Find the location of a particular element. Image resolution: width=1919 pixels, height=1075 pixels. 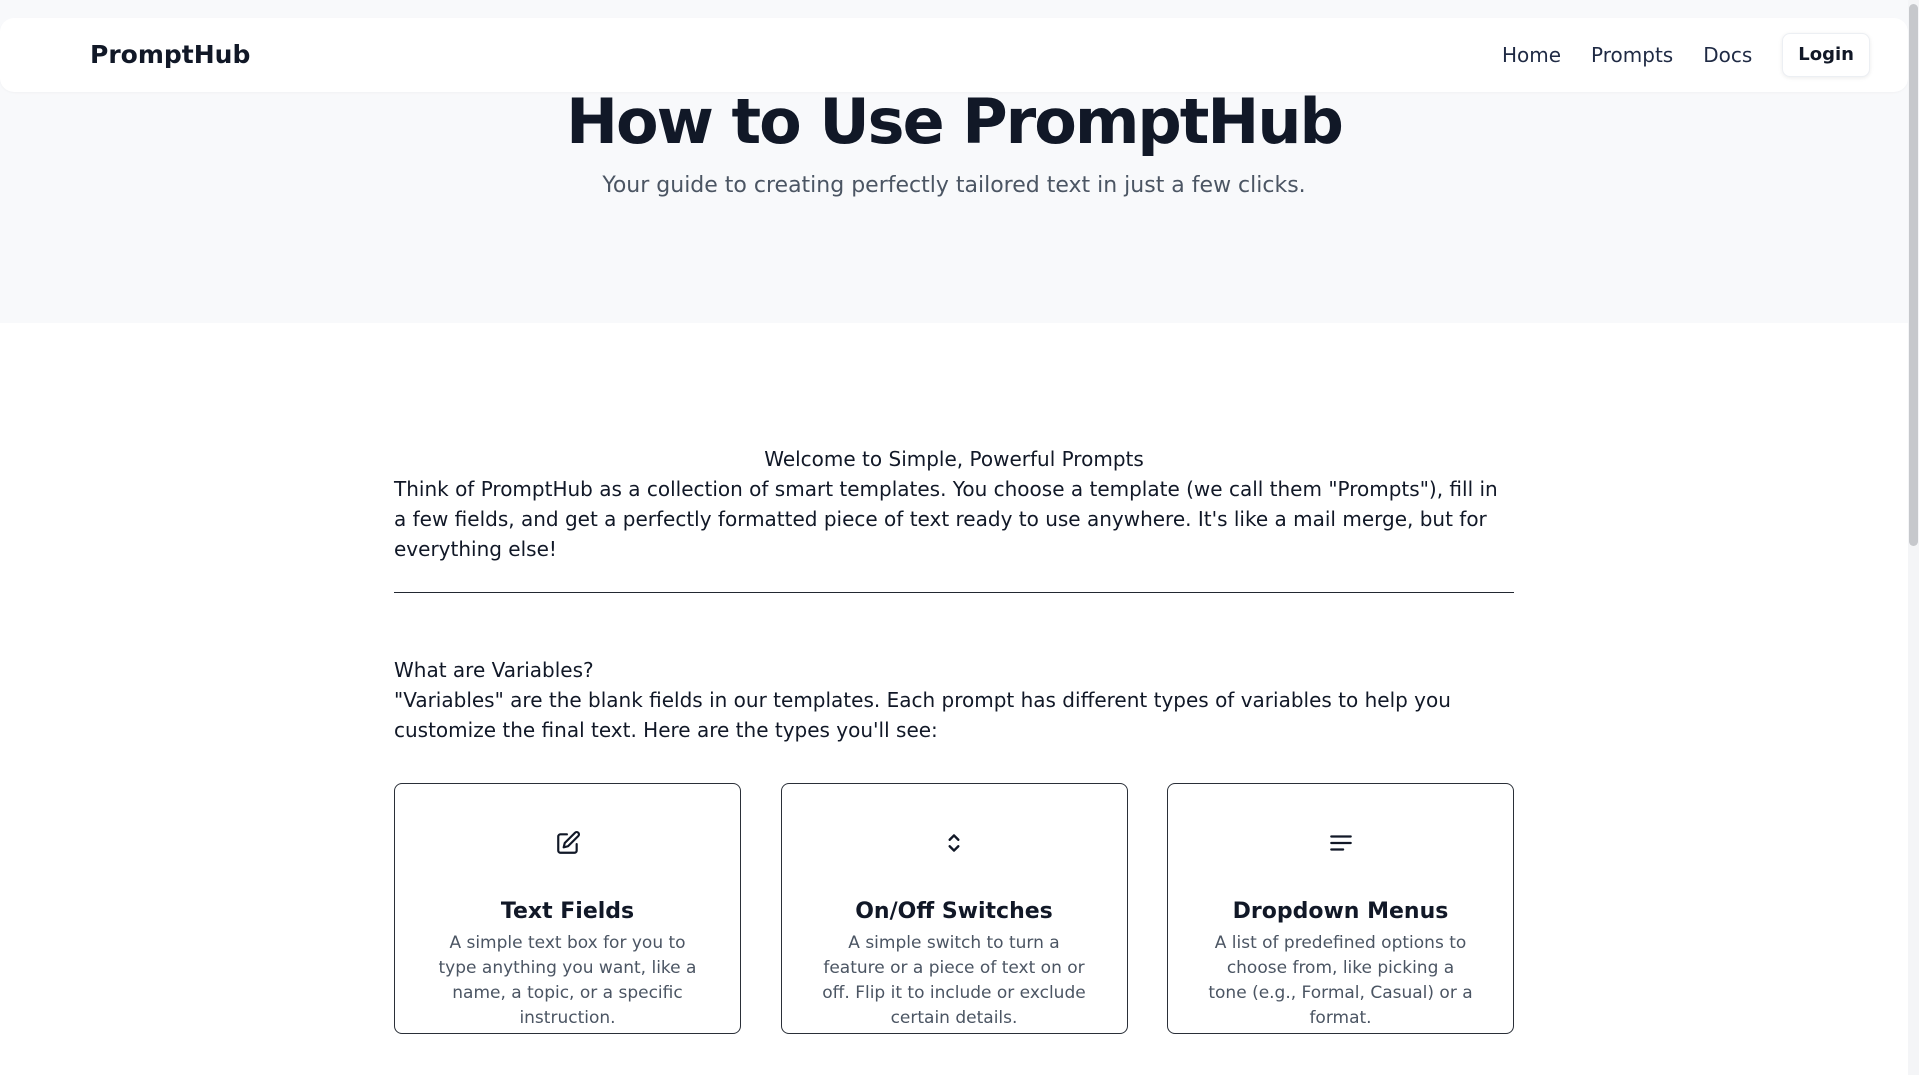

scrollbar is located at coordinates (1913, 537).